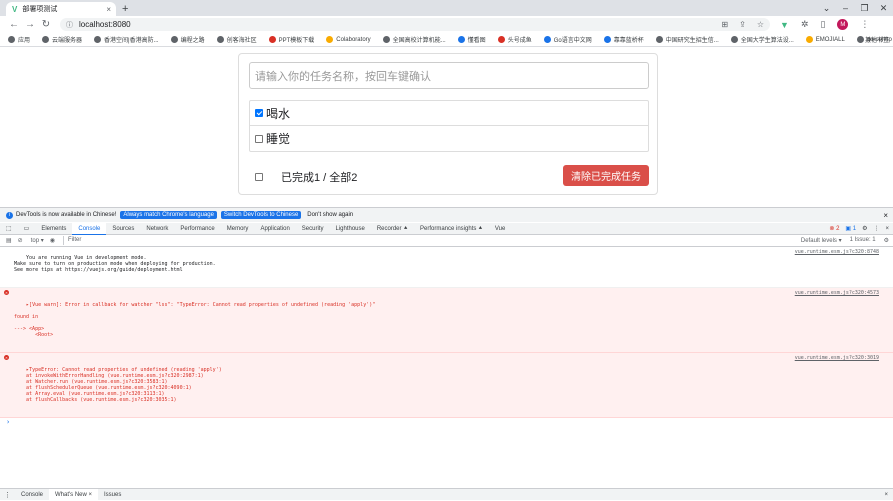  Describe the element at coordinates (112, 495) in the screenshot. I see `drawer-tab-issues: Issues` at that location.